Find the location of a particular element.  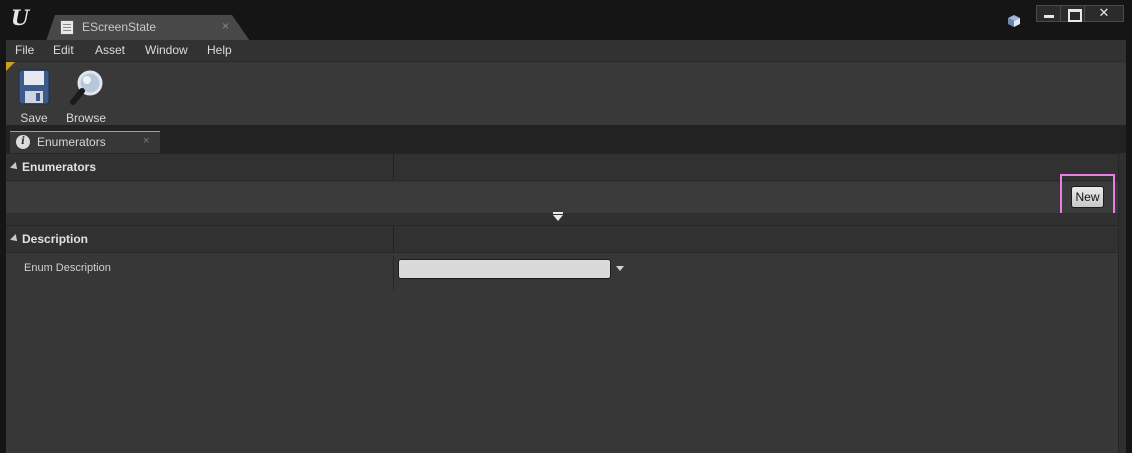

menu-file: File is located at coordinates (24, 50).